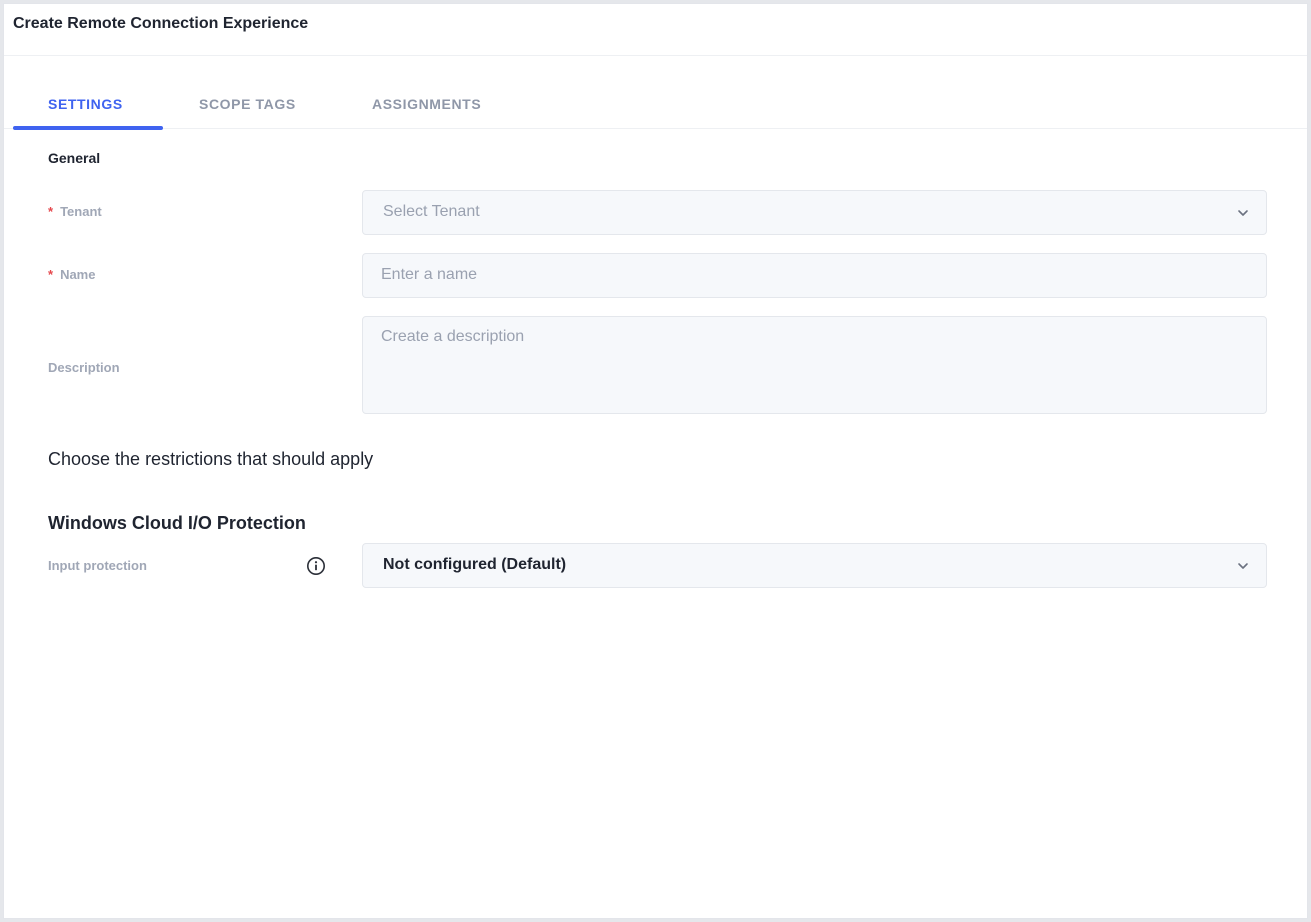 This screenshot has height=922, width=1311. What do you see at coordinates (814, 275) in the screenshot?
I see `name-input: Enter a name` at bounding box center [814, 275].